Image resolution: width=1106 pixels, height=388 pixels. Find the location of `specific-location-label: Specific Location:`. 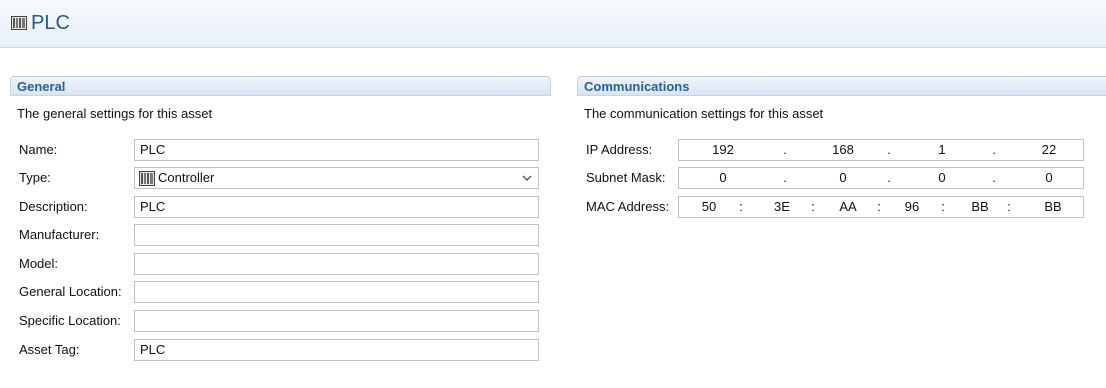

specific-location-label: Specific Location: is located at coordinates (70, 320).